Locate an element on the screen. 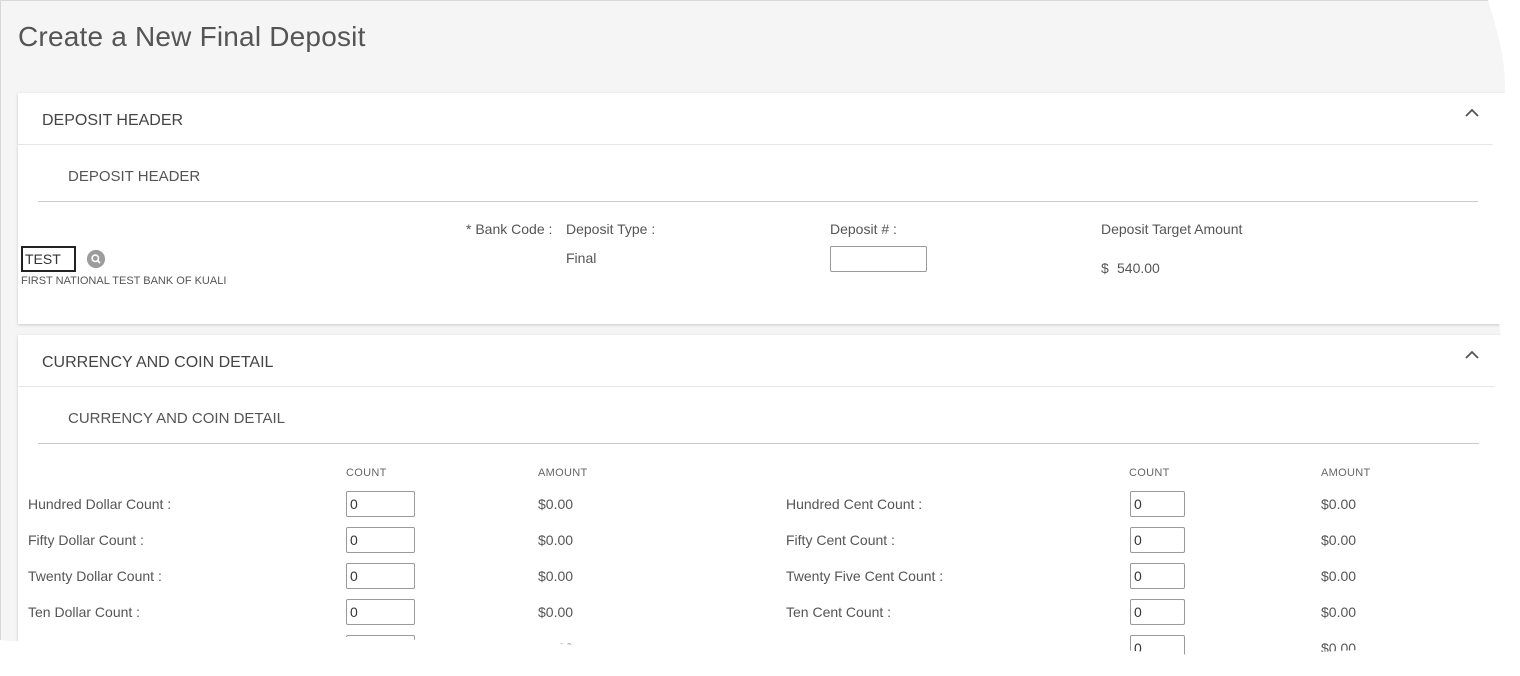  fifty-cent-count-label: Fifty Cent Count : is located at coordinates (840, 540).